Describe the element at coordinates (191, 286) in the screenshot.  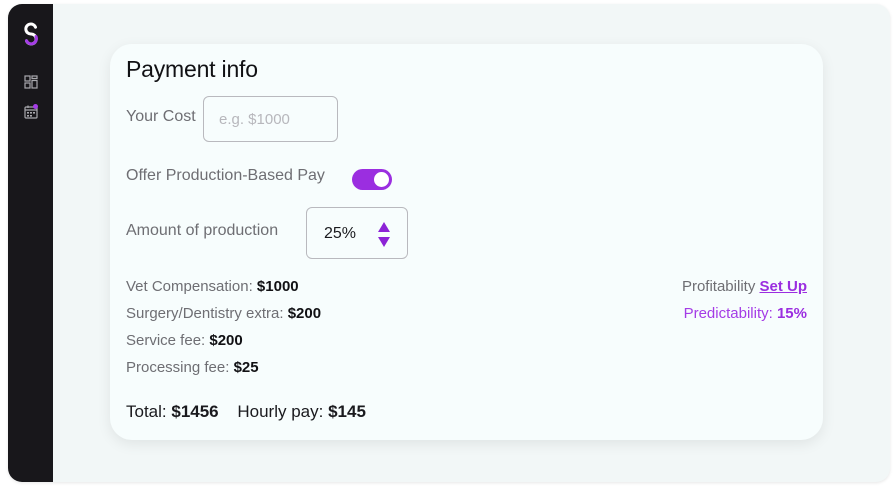
I see `vet-compensation-label: Vet Compensation:` at that location.